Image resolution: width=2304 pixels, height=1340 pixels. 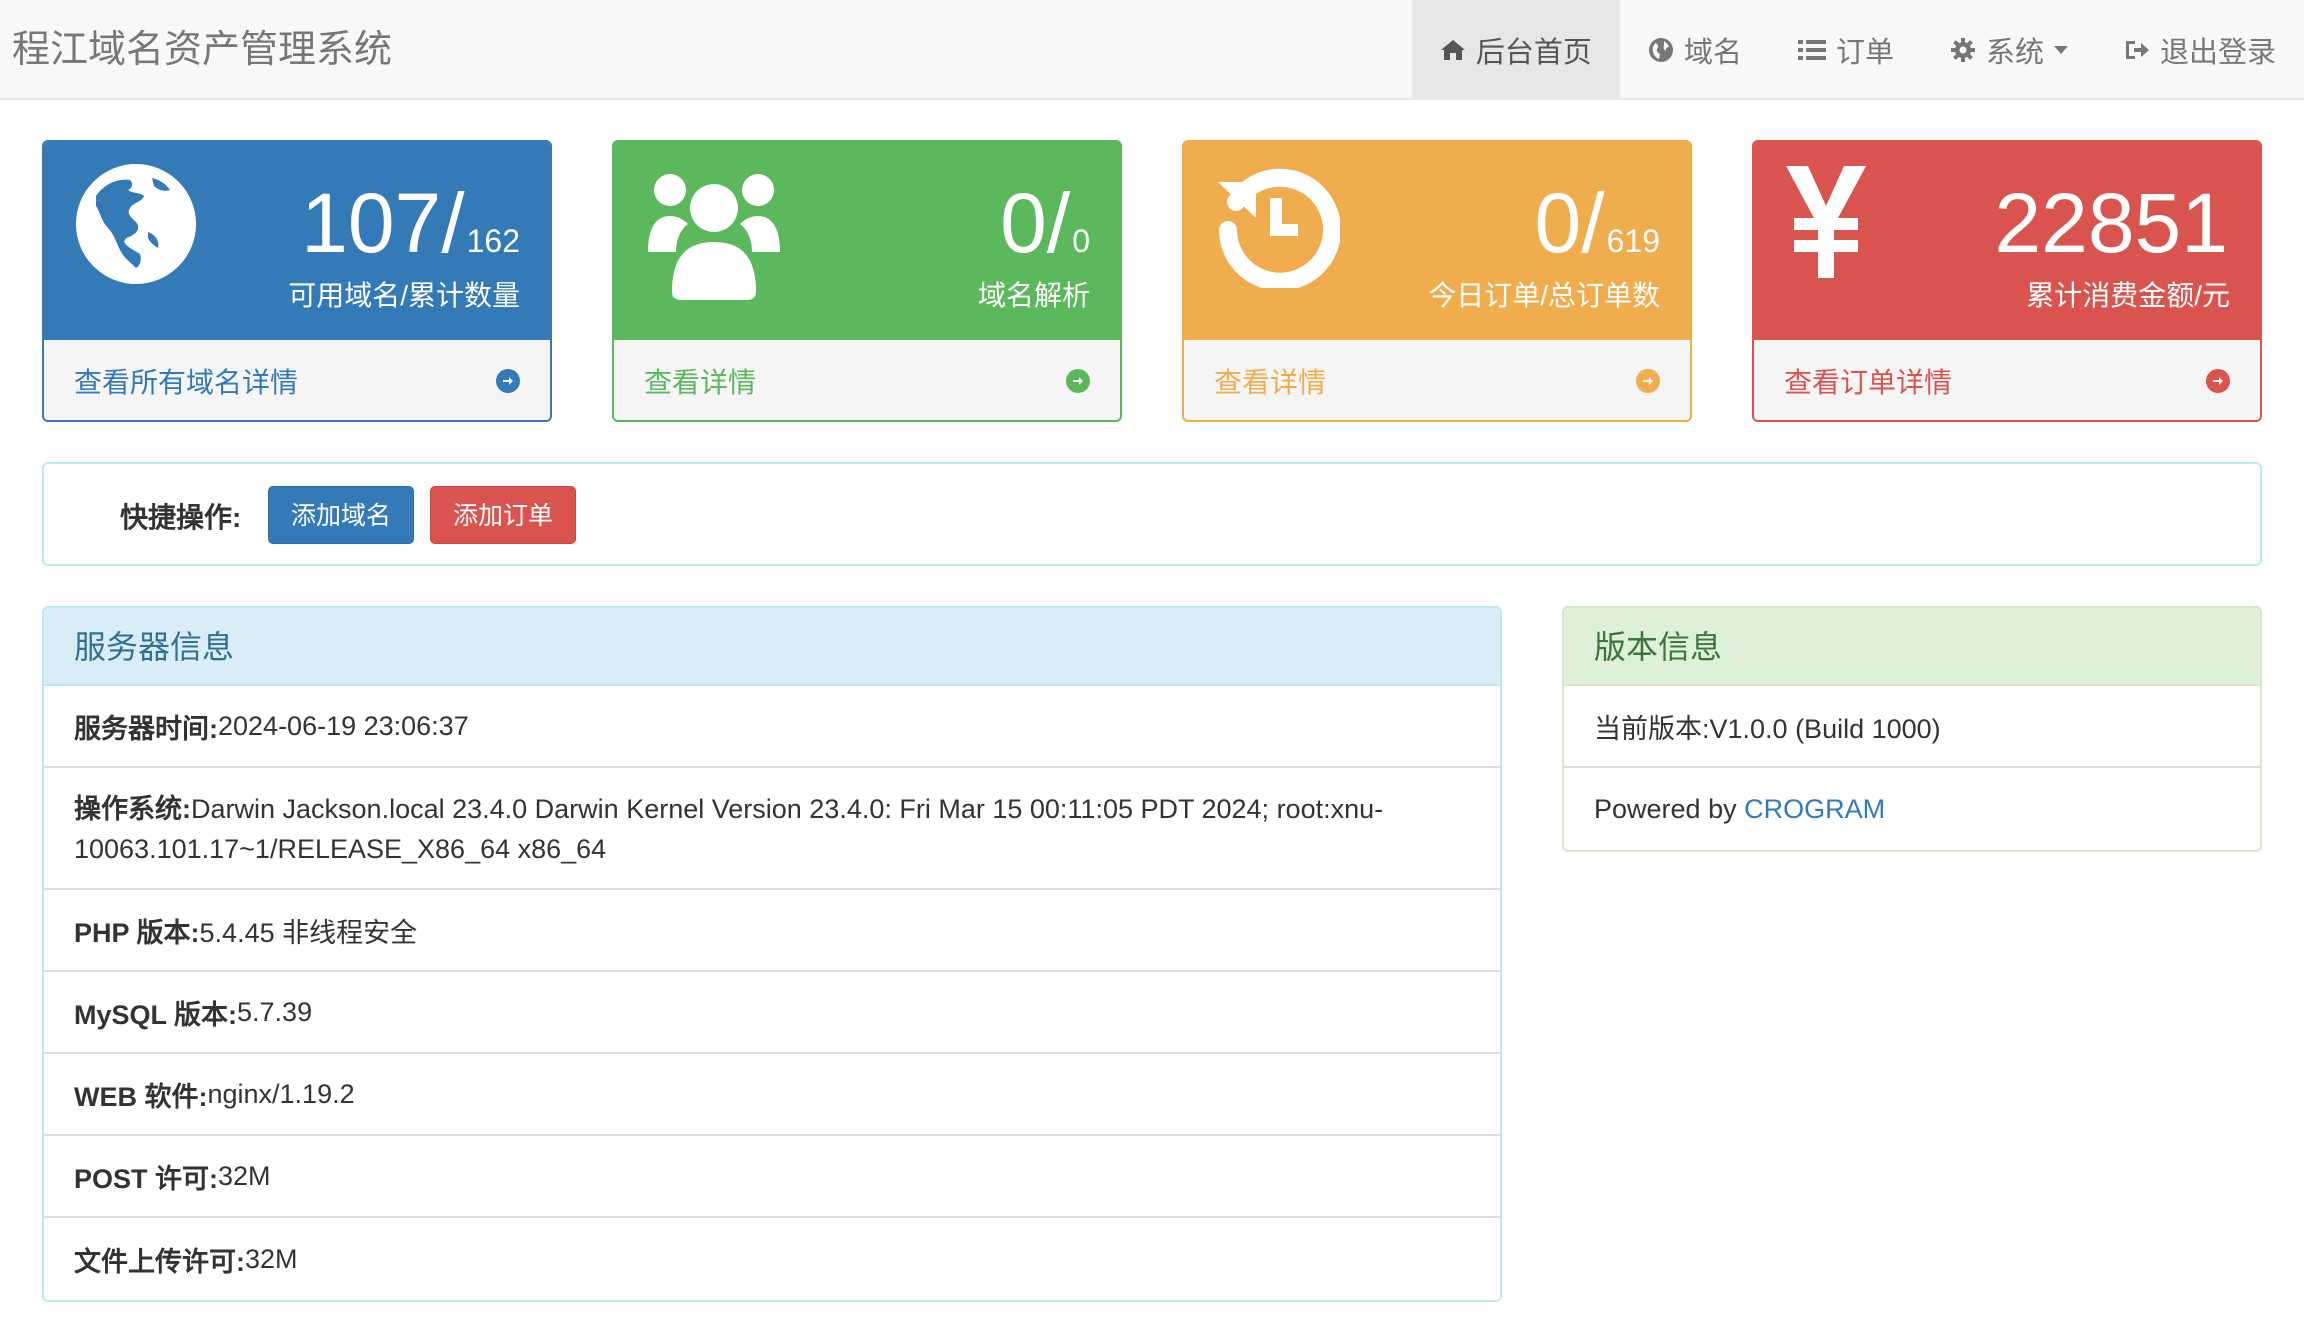 What do you see at coordinates (1453, 50) in the screenshot?
I see `home-icon` at bounding box center [1453, 50].